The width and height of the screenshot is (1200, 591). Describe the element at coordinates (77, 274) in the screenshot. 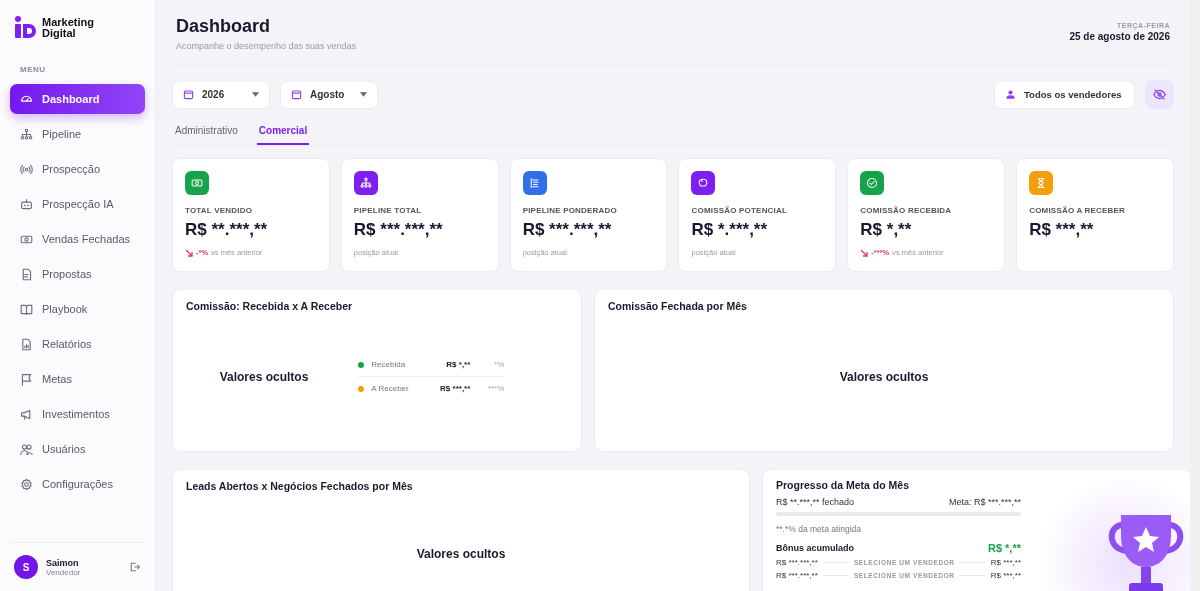

I see `nav-item: Propostas` at that location.